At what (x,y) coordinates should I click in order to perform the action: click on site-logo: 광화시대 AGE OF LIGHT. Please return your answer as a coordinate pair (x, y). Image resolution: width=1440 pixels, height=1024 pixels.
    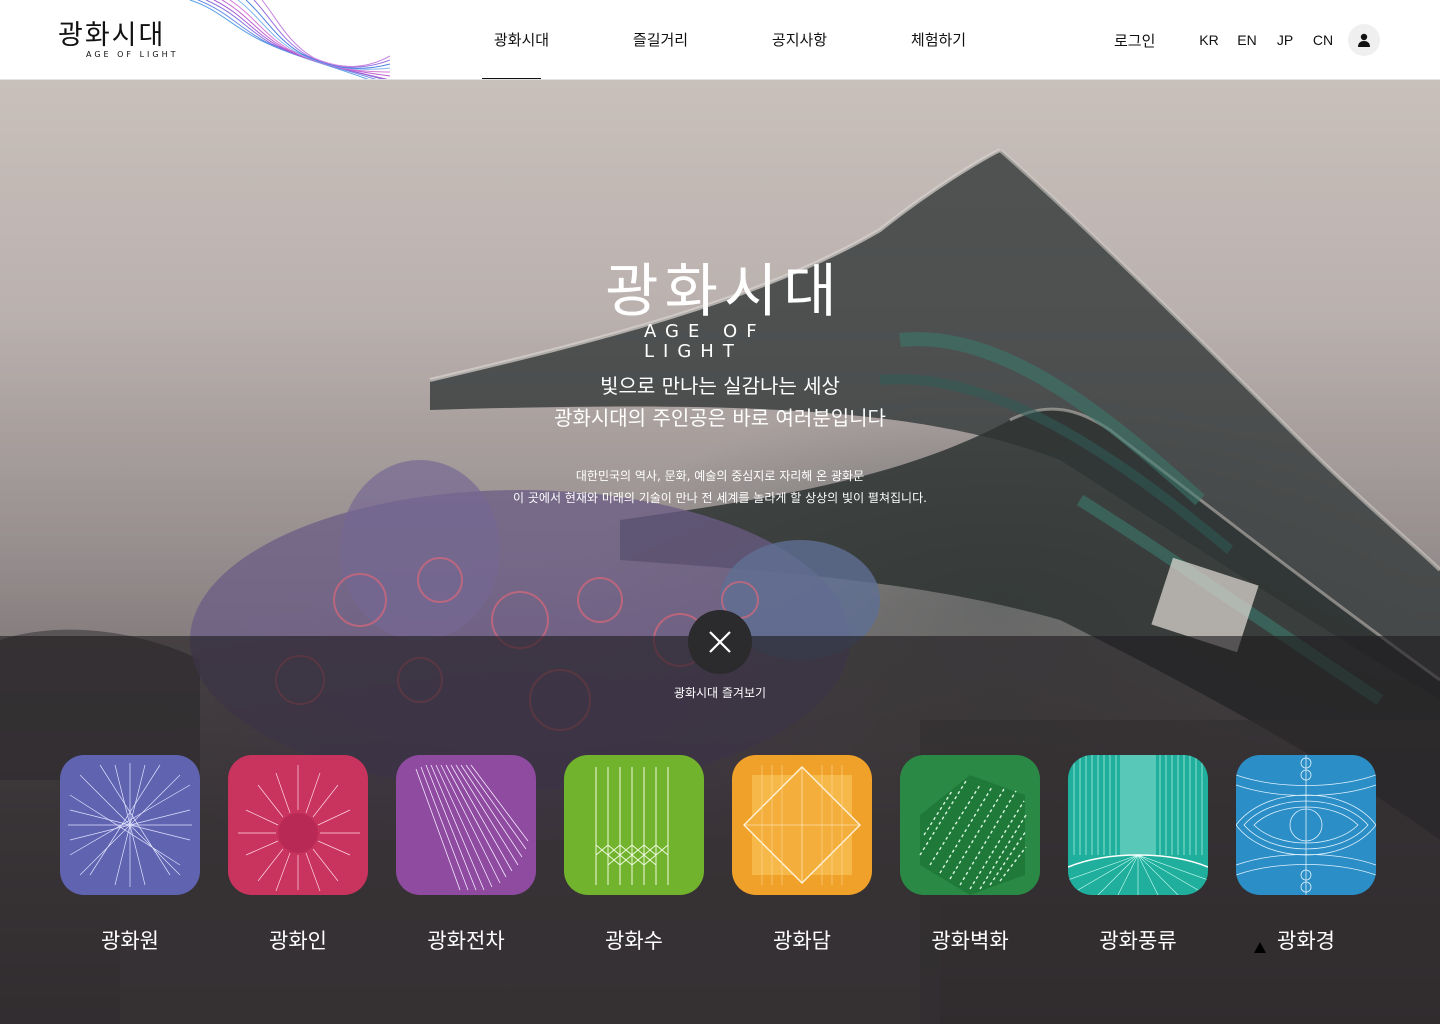
    Looking at the image, I should click on (128, 42).